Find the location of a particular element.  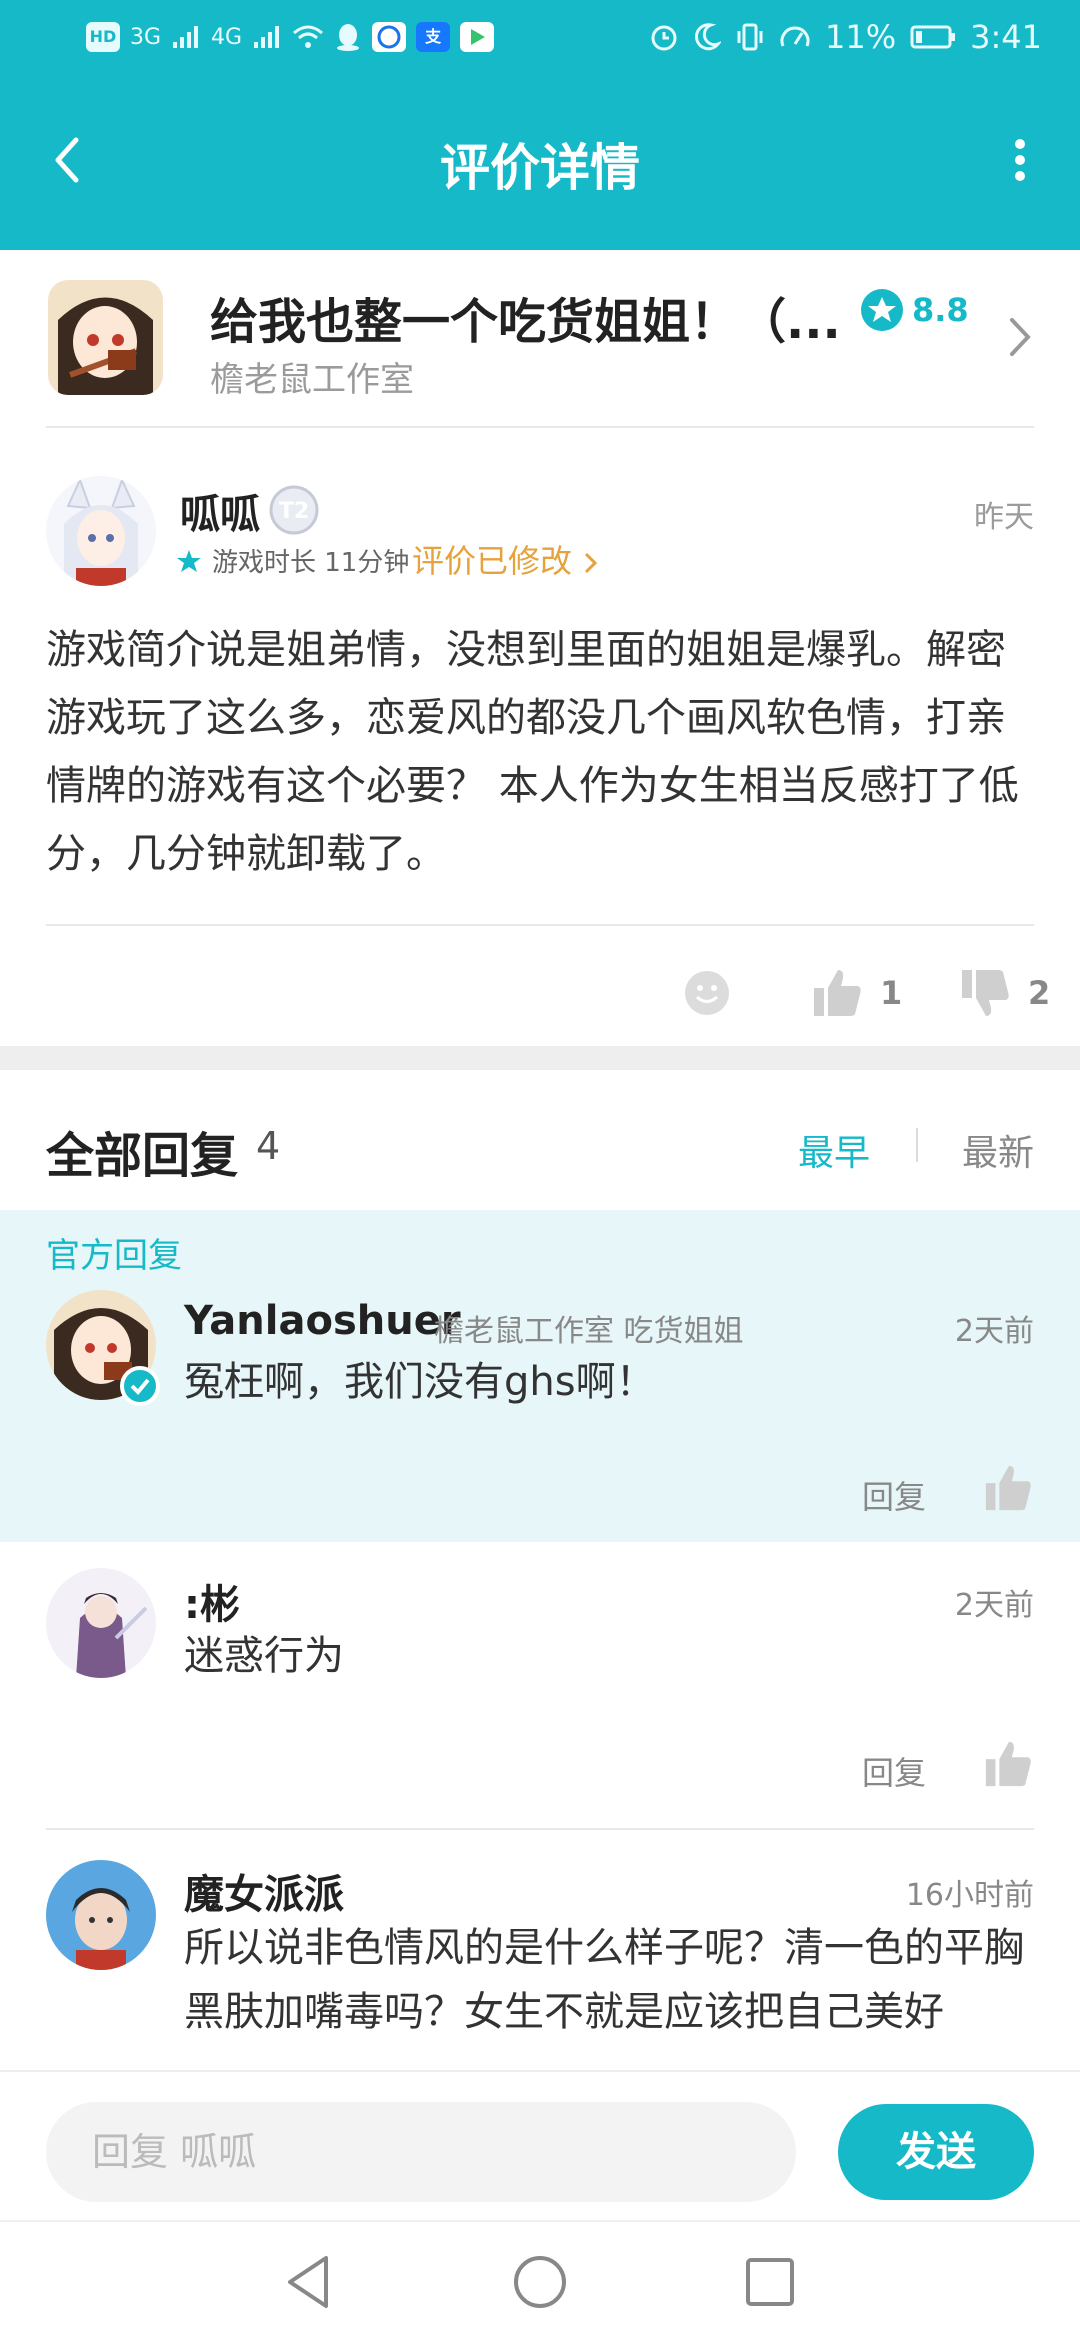

sort-earliest-tab: 最早 is located at coordinates (834, 1150).